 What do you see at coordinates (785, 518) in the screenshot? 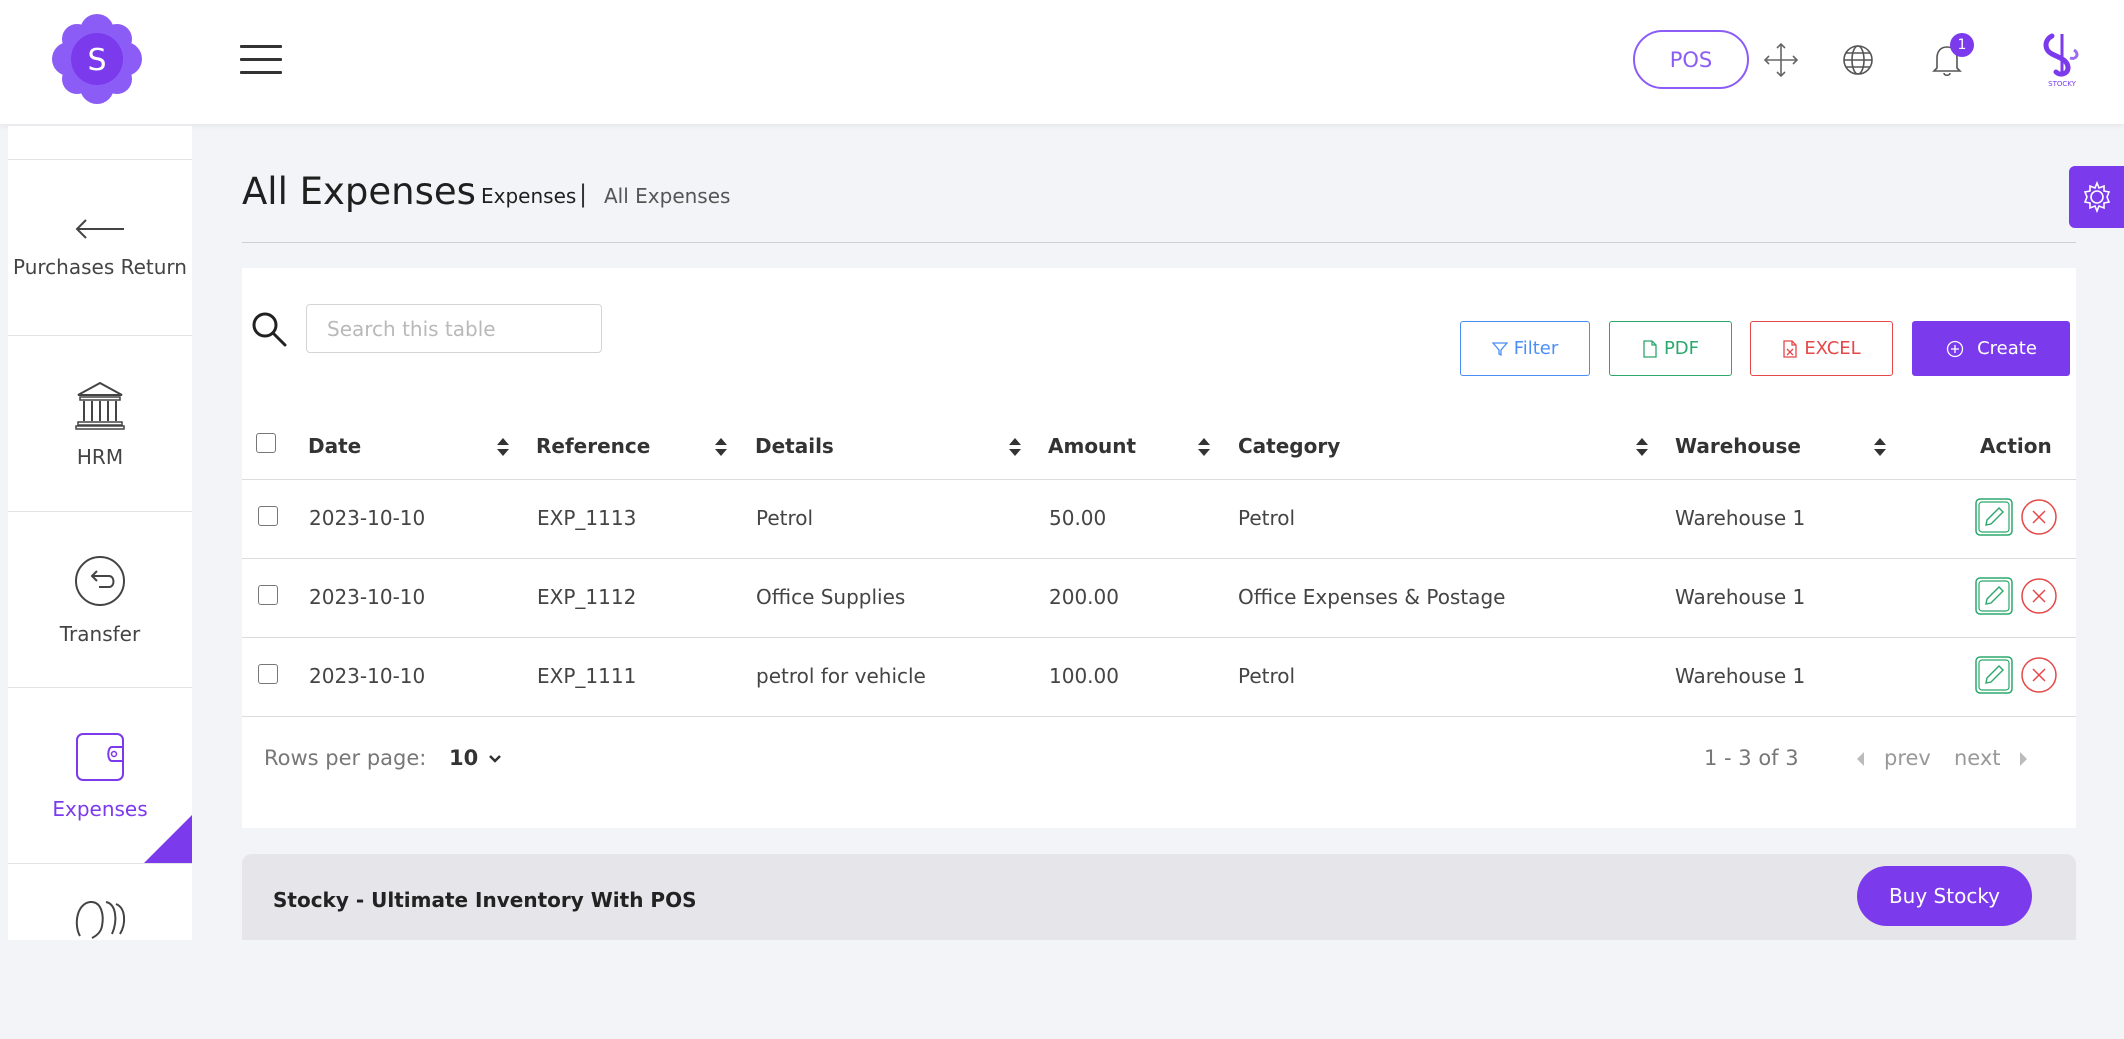
I see `cell-details: Petrol` at bounding box center [785, 518].